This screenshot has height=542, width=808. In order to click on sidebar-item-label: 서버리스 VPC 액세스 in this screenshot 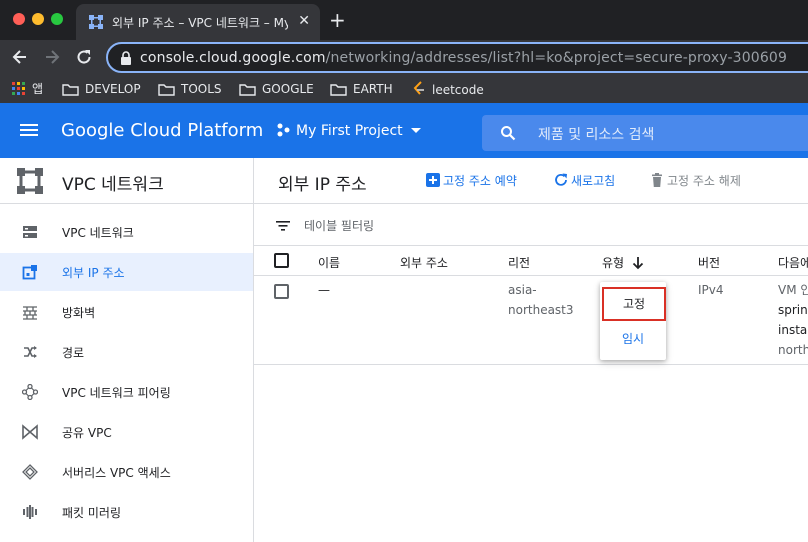, I will do `click(116, 473)`.